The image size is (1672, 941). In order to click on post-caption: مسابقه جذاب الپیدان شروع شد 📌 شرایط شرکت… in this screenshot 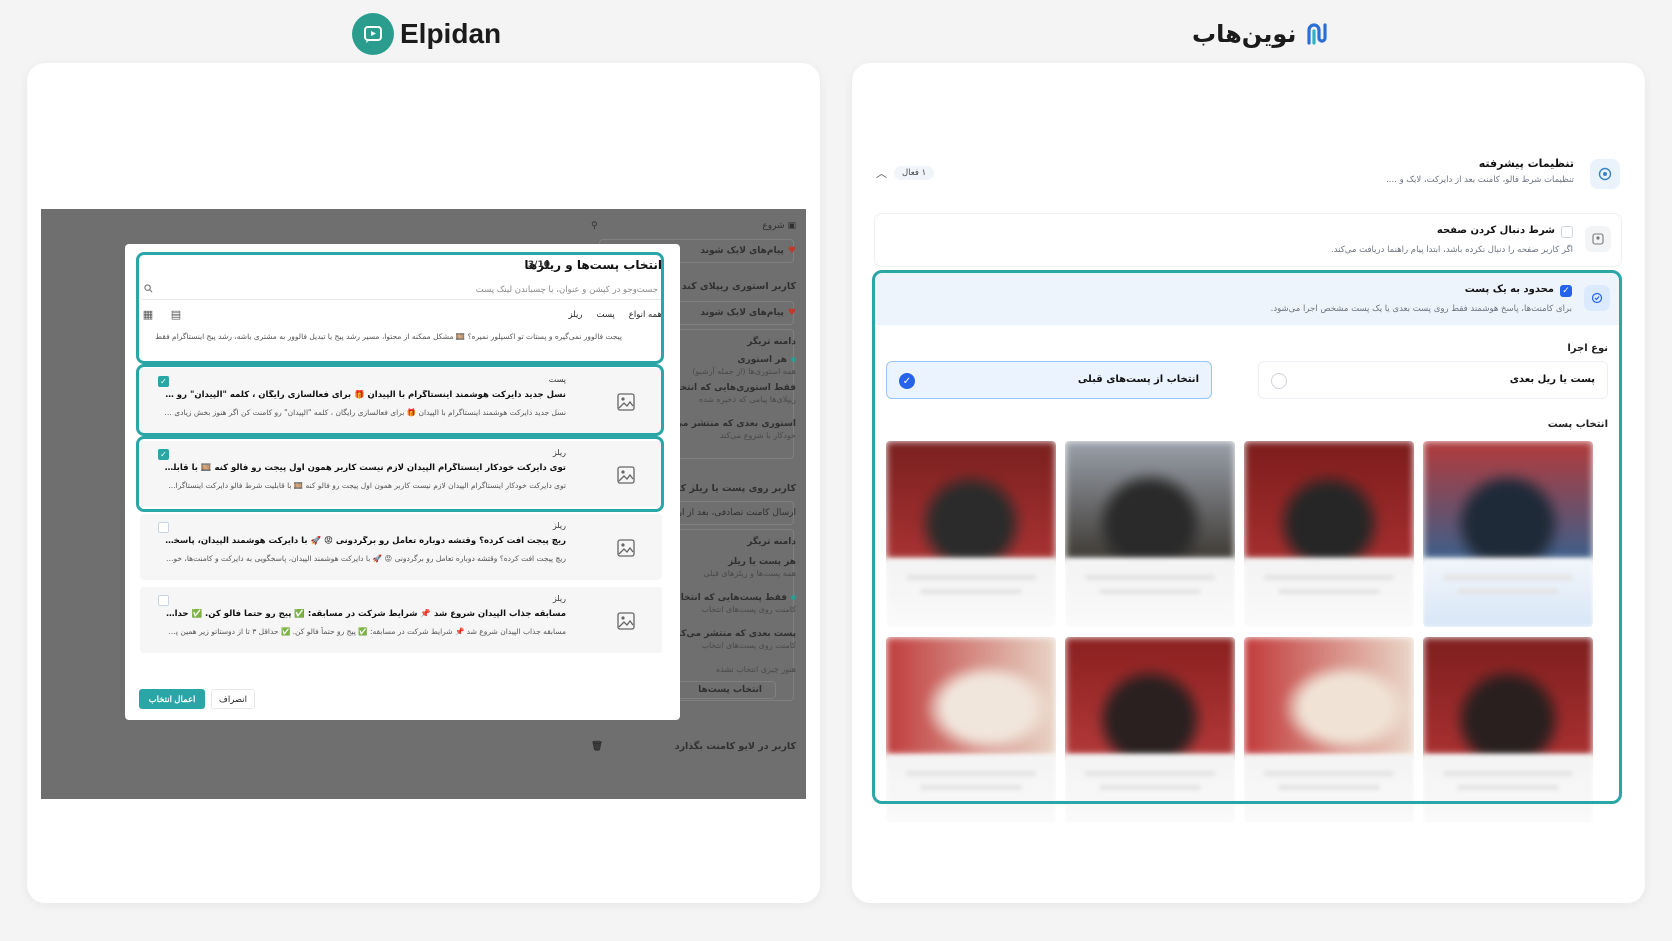, I will do `click(365, 631)`.